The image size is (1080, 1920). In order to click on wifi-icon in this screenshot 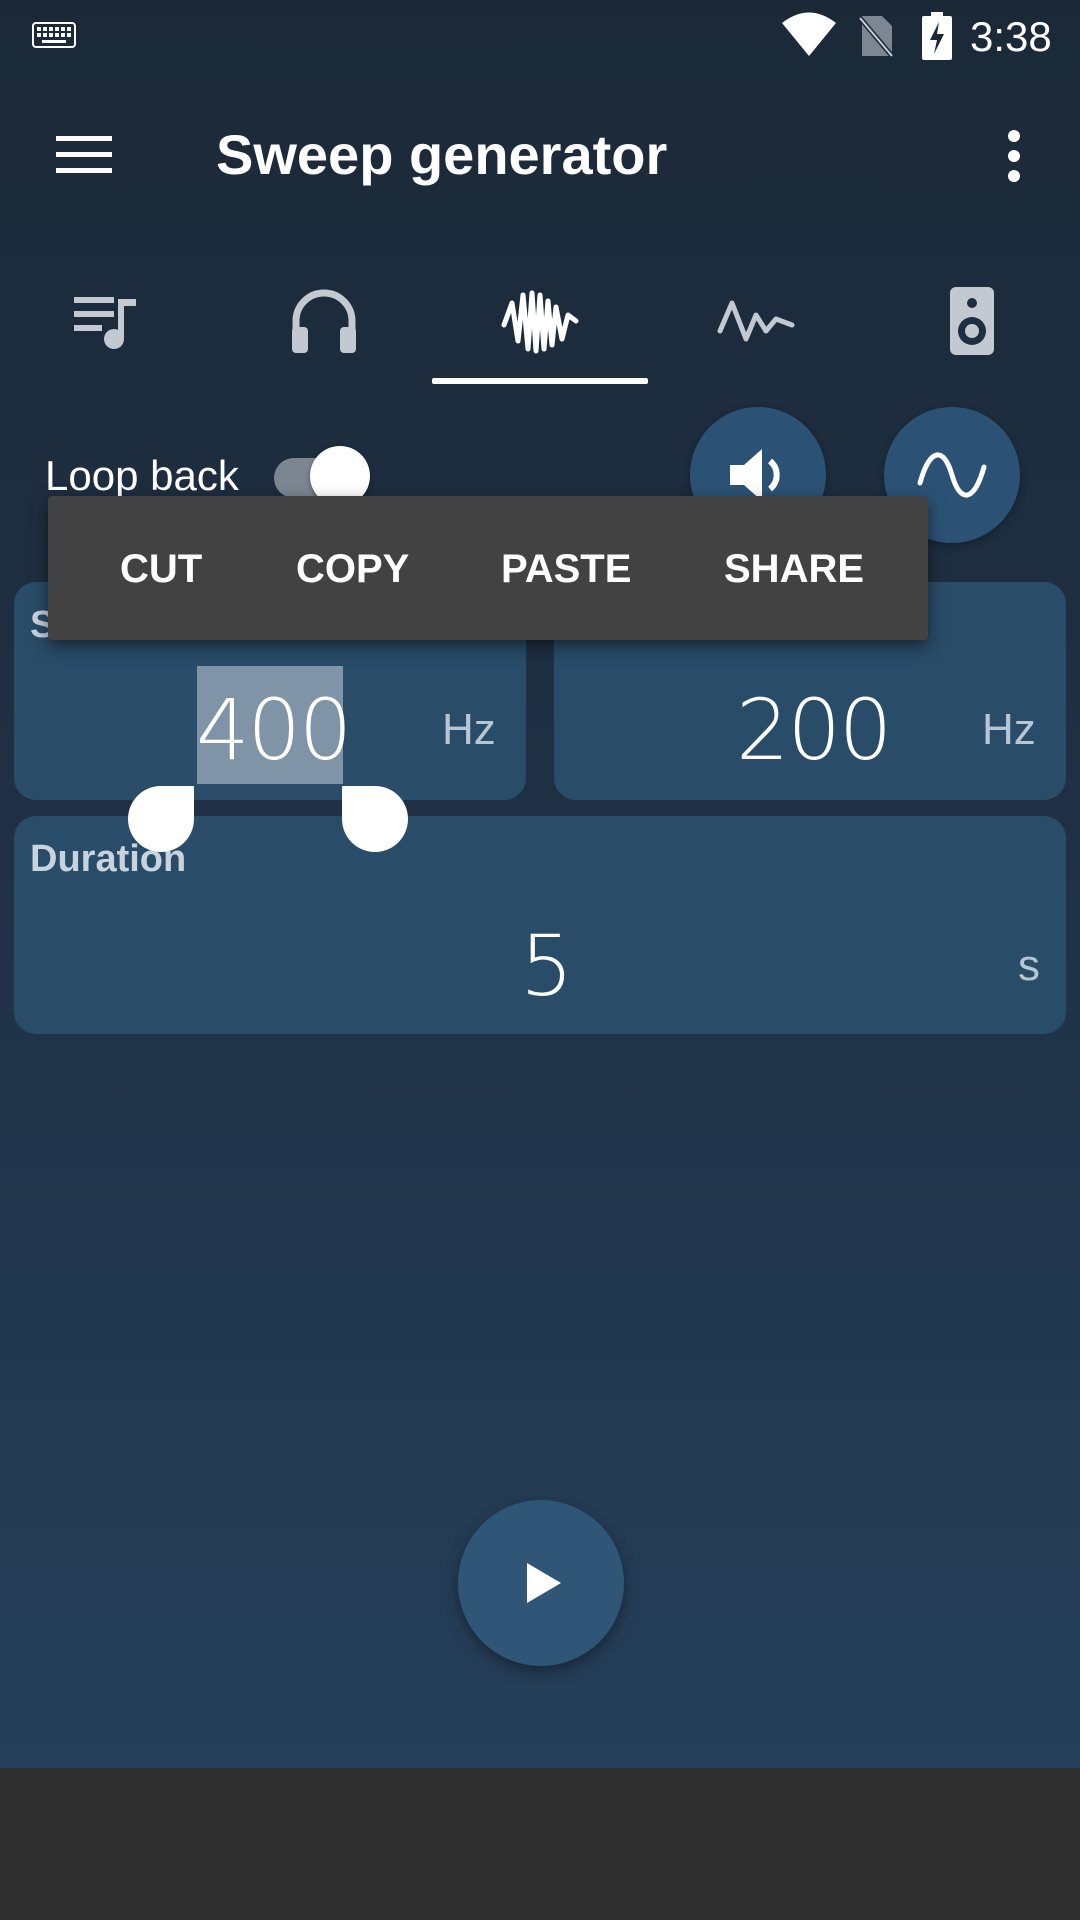, I will do `click(809, 34)`.